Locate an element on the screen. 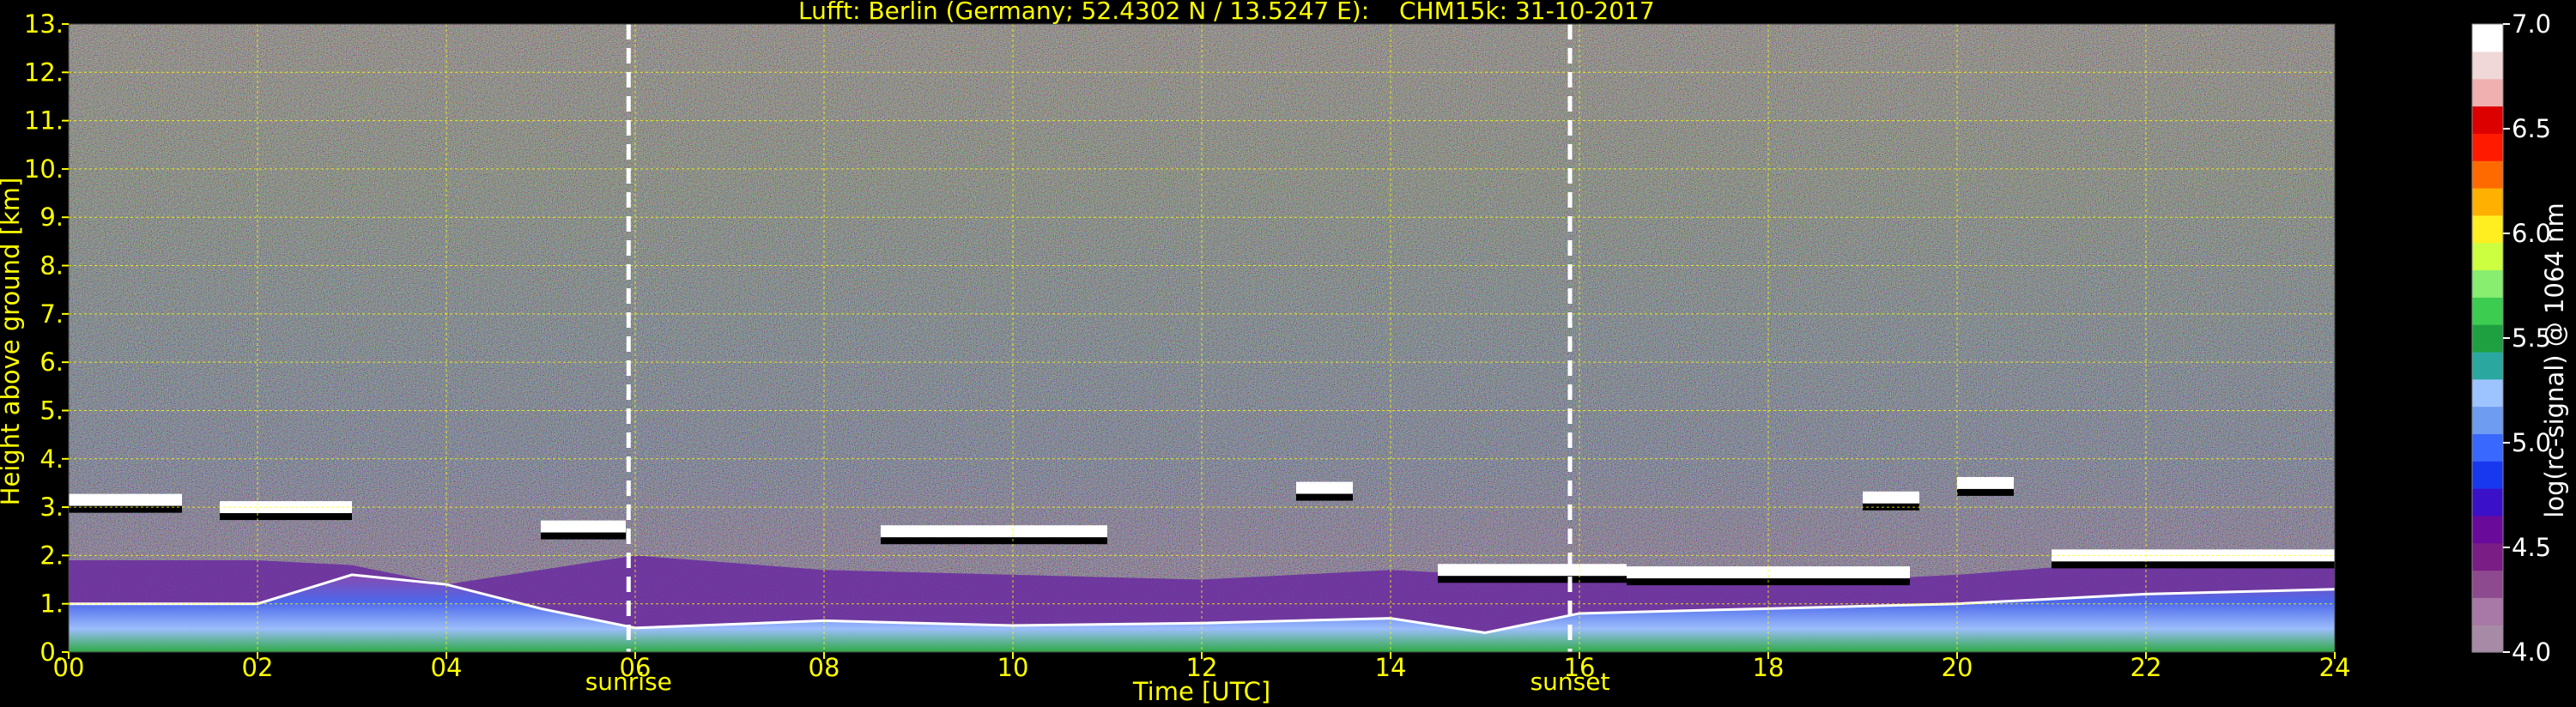 Image resolution: width=2576 pixels, height=707 pixels. x-tick-label: 10 is located at coordinates (1013, 667).